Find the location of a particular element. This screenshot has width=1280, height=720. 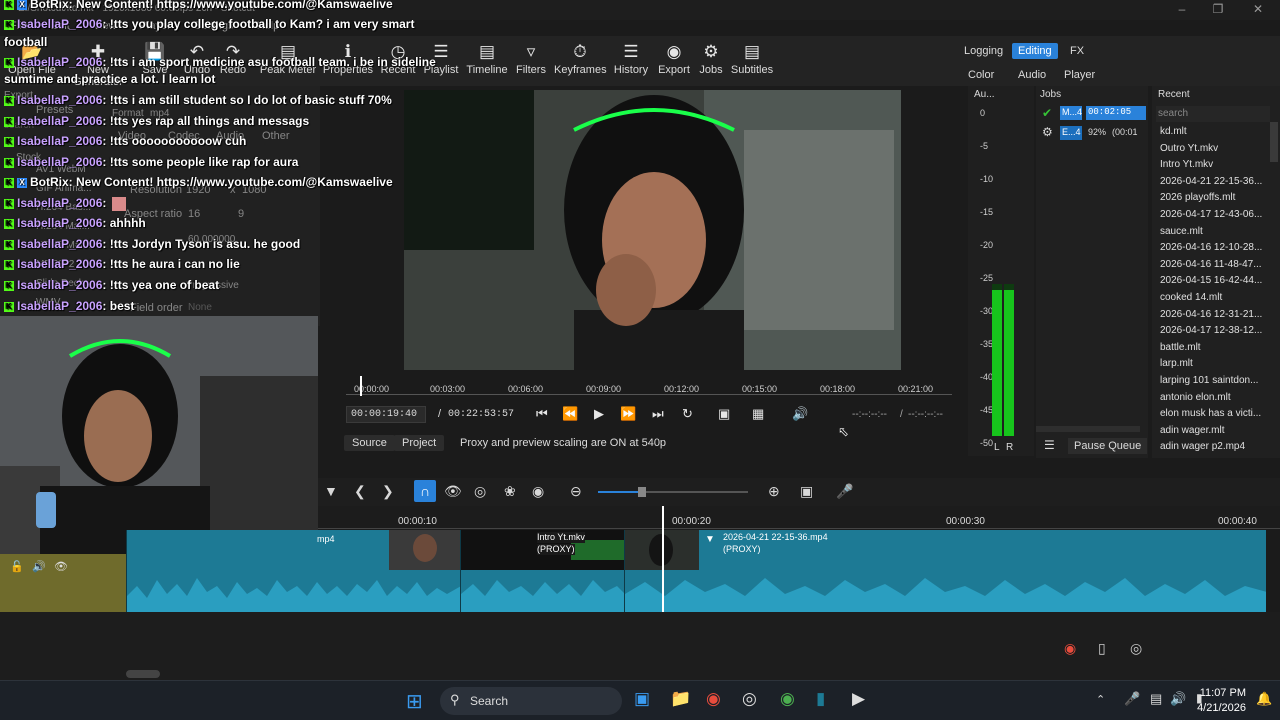

recent-scrollbar is located at coordinates (1274, 142).